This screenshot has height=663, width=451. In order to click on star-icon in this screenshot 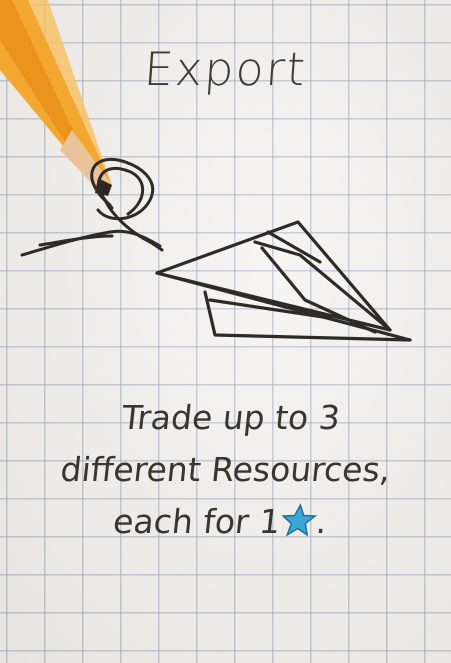, I will do `click(298, 520)`.